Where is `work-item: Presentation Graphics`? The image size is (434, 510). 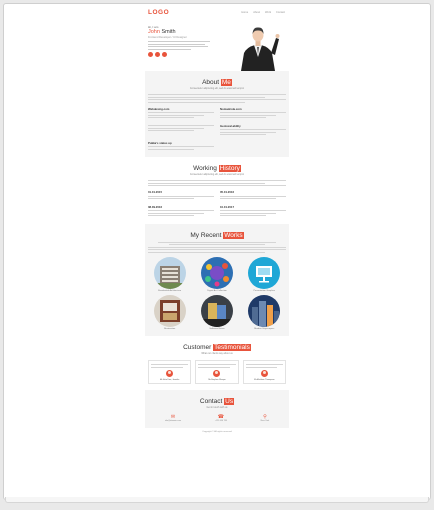
work-item: Presentation Graphics is located at coordinates (264, 274).